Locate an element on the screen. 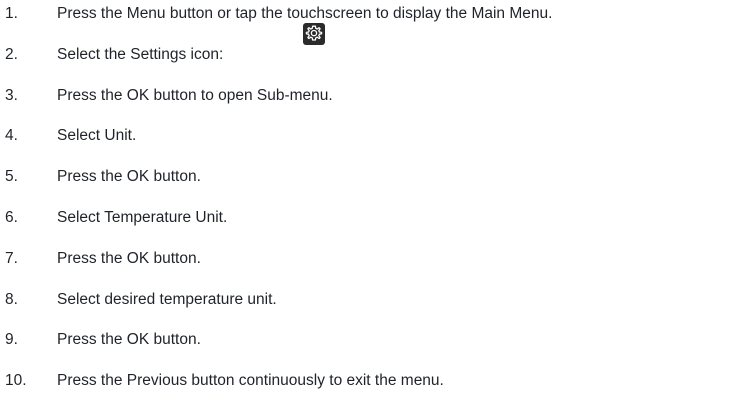  list-item: 6. Select Temperature Unit. is located at coordinates (370, 229).